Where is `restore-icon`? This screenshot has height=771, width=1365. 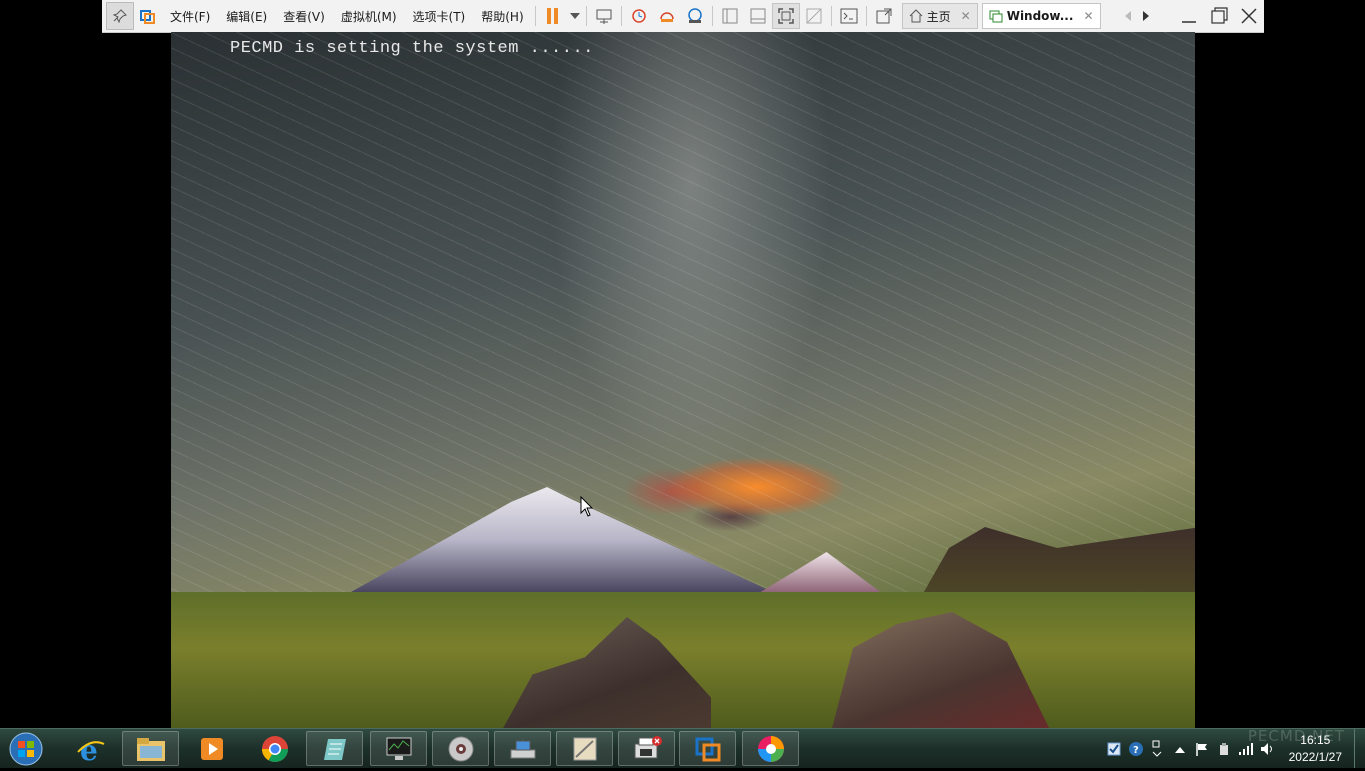
restore-icon is located at coordinates (1219, 16).